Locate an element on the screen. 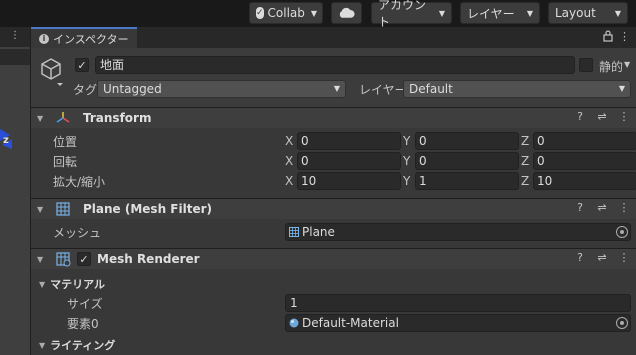 The height and width of the screenshot is (355, 636). materials-size-field: 1 is located at coordinates (458, 303).